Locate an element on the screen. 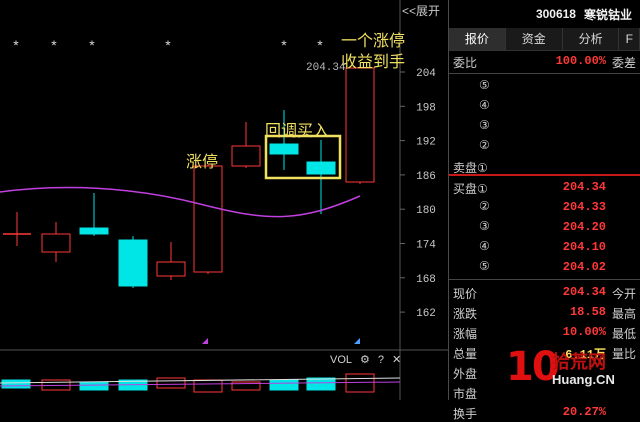 This screenshot has width=640, height=422. y-tick-label: 168 is located at coordinates (426, 280).